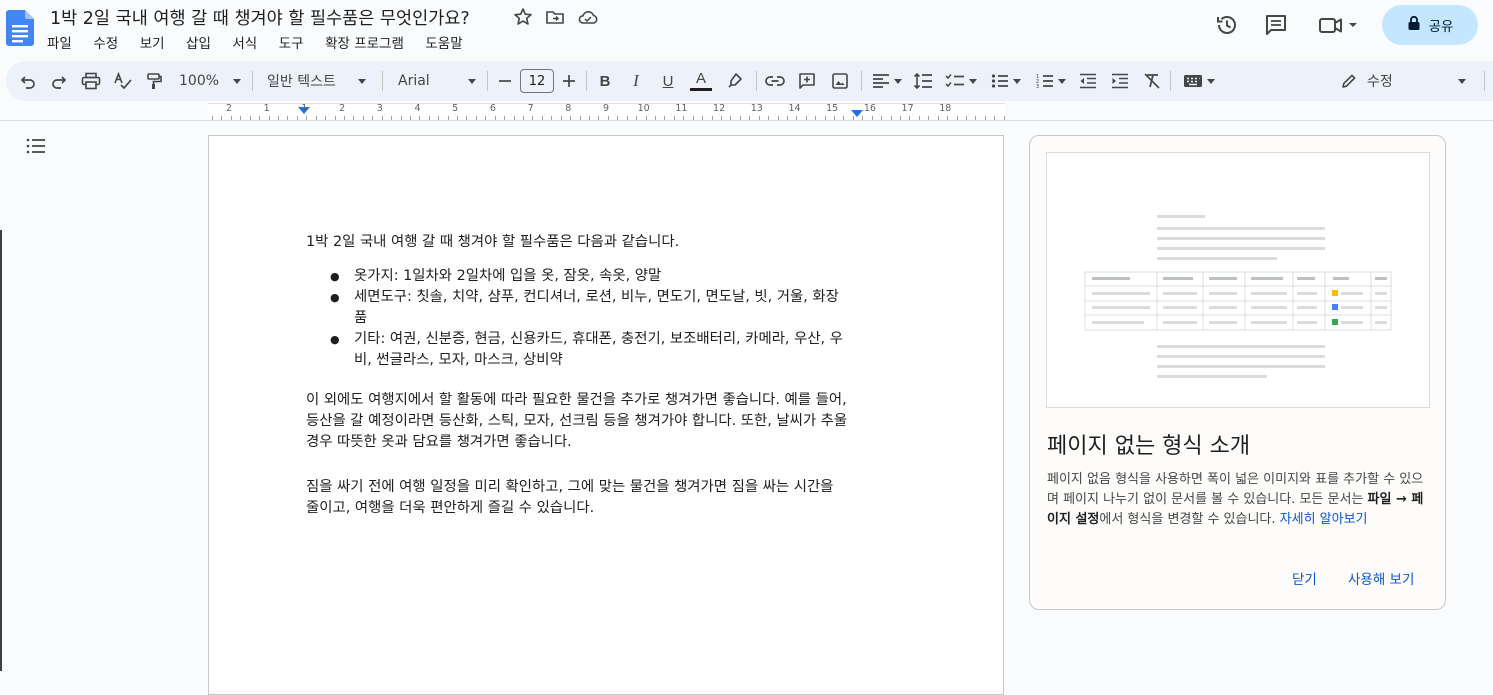 The image size is (1493, 695). Describe the element at coordinates (260, 17) in the screenshot. I see `document-title: 1박 2일 국내 여행 갈 때 챙겨야 할 필수품은 무엇인가요?` at that location.